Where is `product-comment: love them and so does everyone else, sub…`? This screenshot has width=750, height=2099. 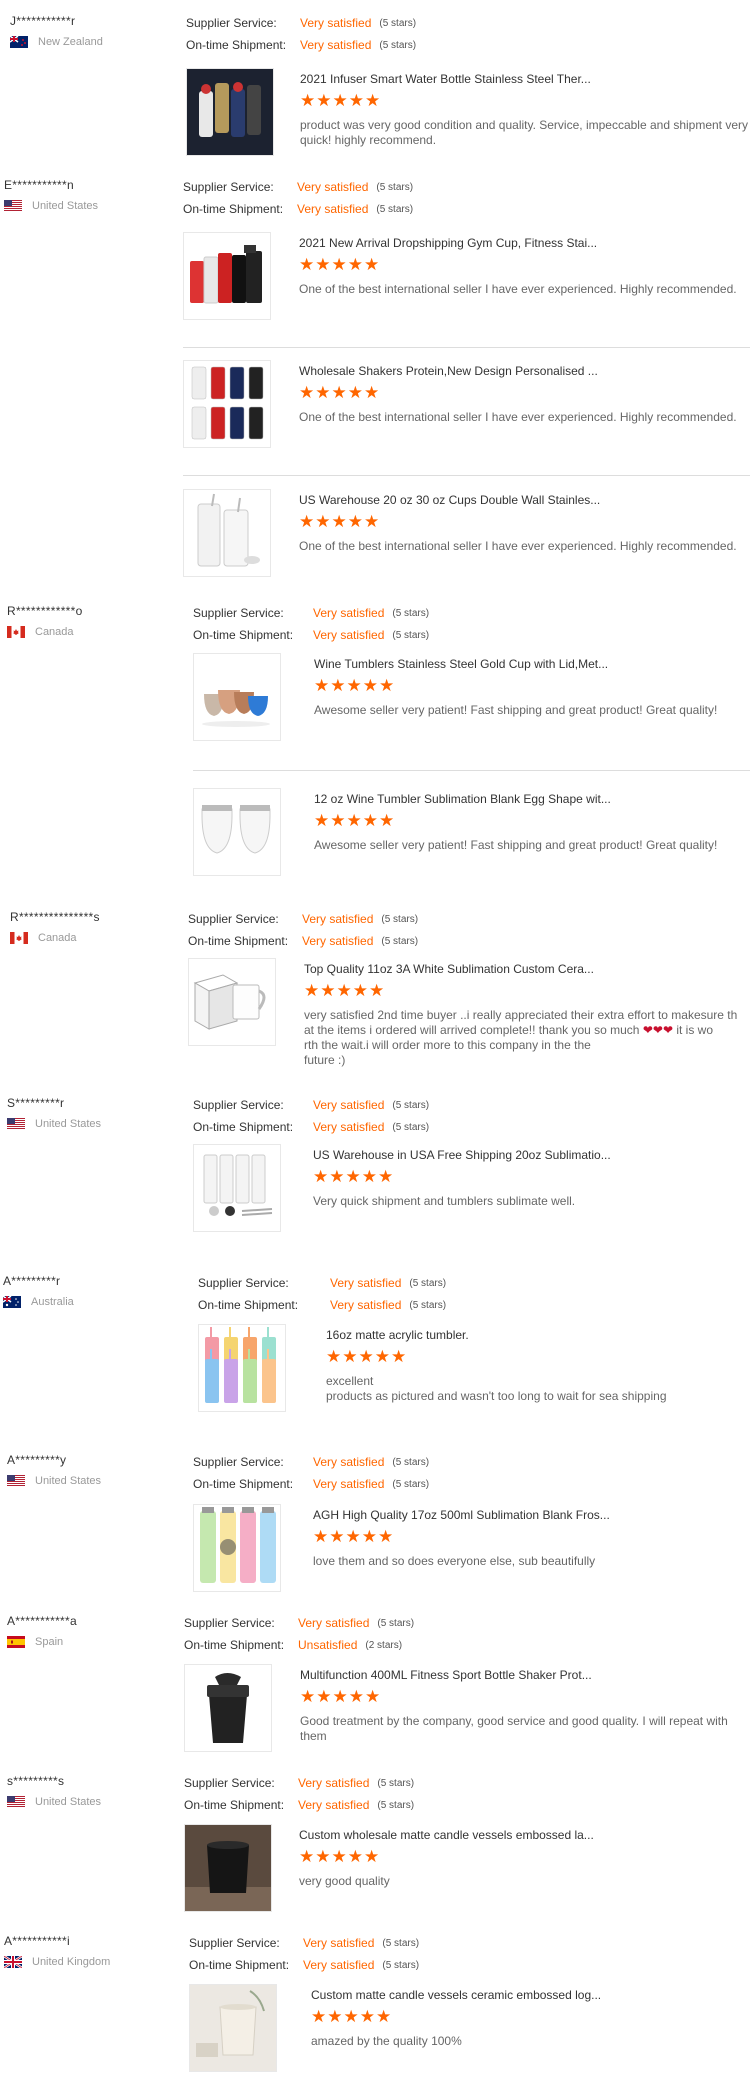
product-comment: love them and so does everyone else, sub… is located at coordinates (454, 1561).